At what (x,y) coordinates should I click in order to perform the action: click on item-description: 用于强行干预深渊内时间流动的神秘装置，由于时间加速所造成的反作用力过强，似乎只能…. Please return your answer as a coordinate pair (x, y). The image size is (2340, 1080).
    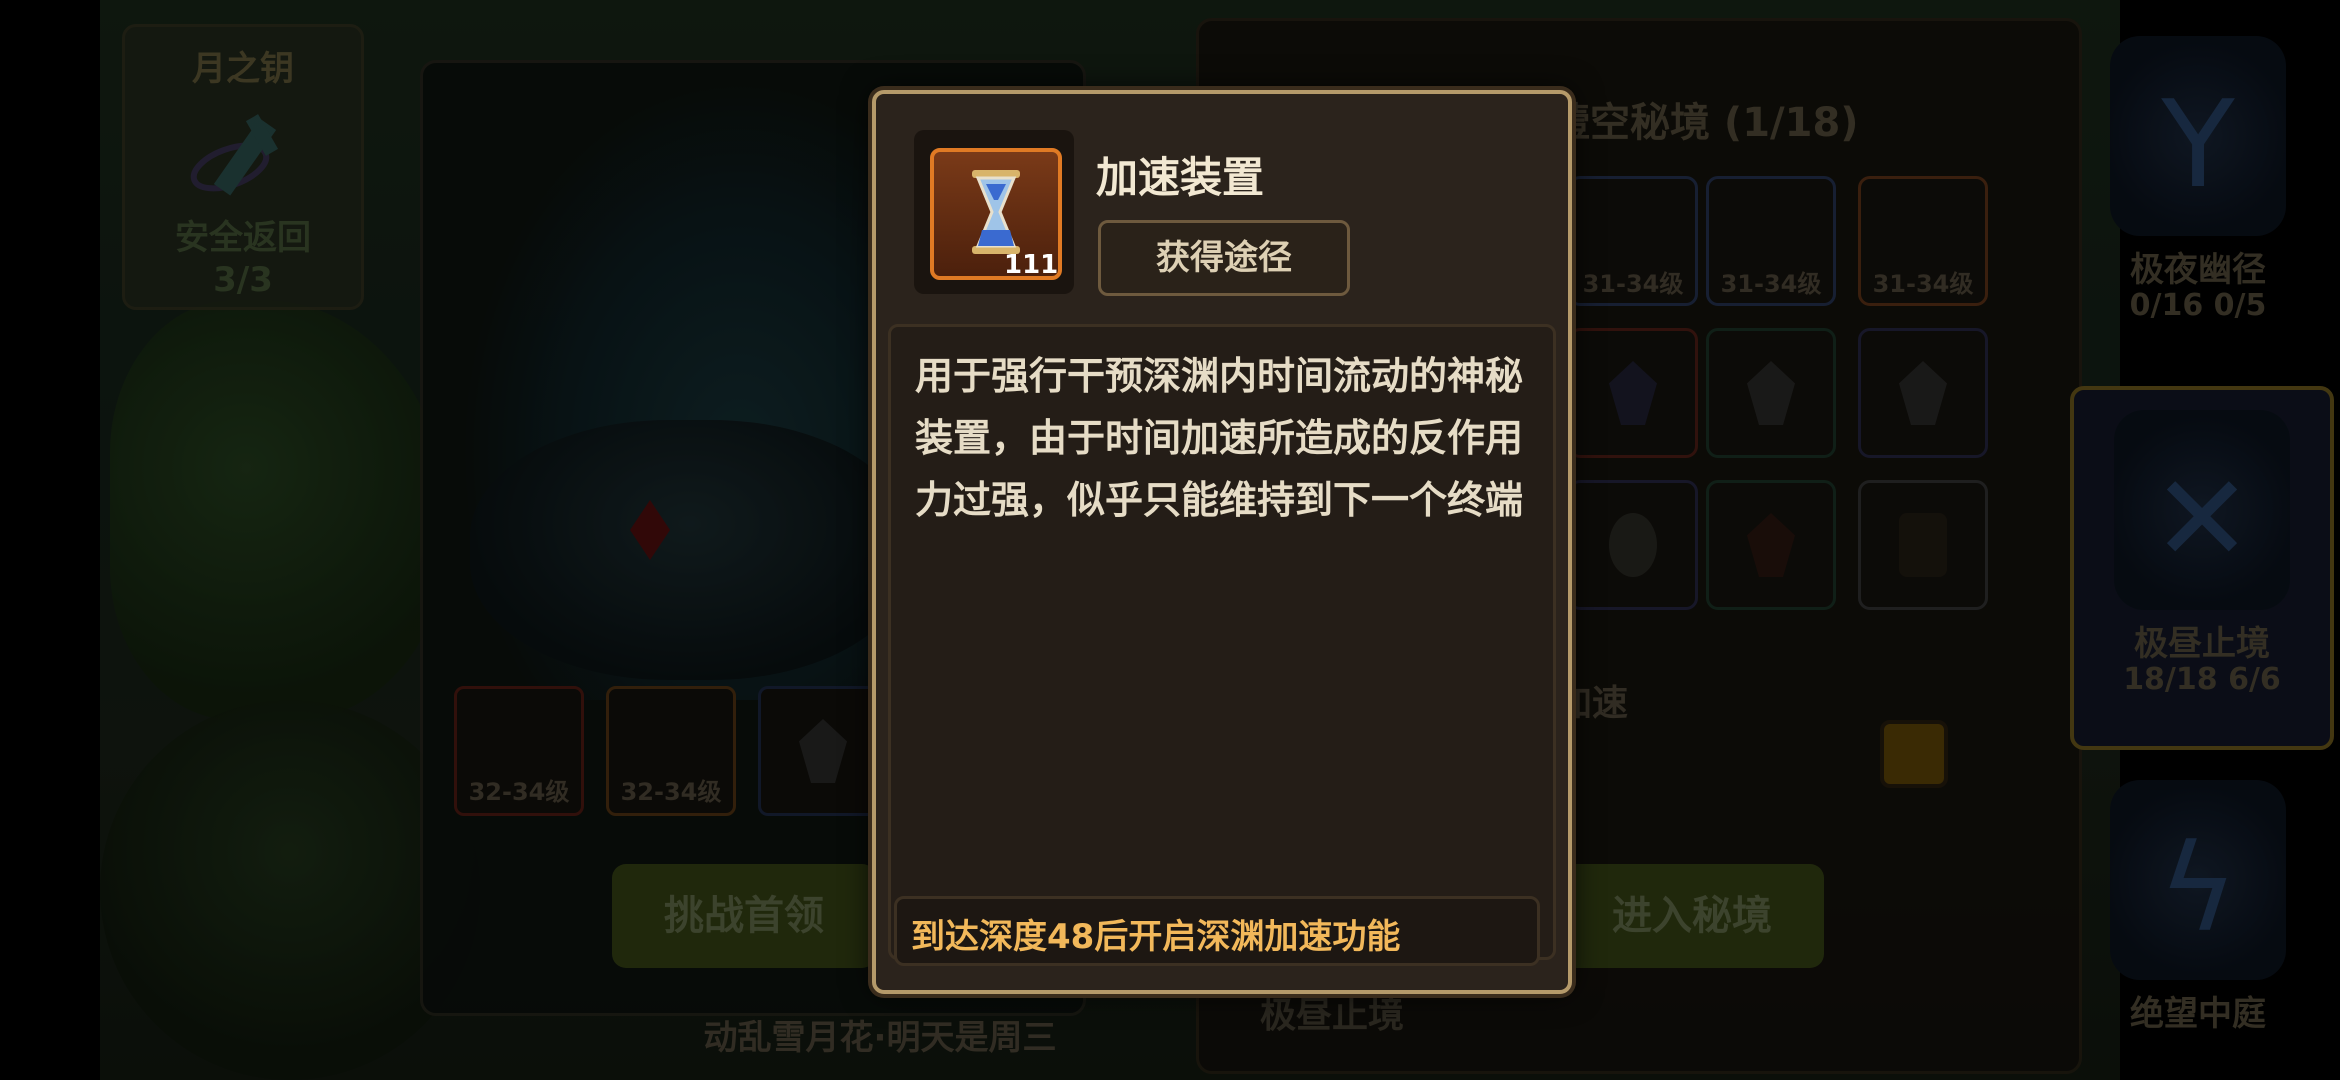
    Looking at the image, I should click on (1219, 438).